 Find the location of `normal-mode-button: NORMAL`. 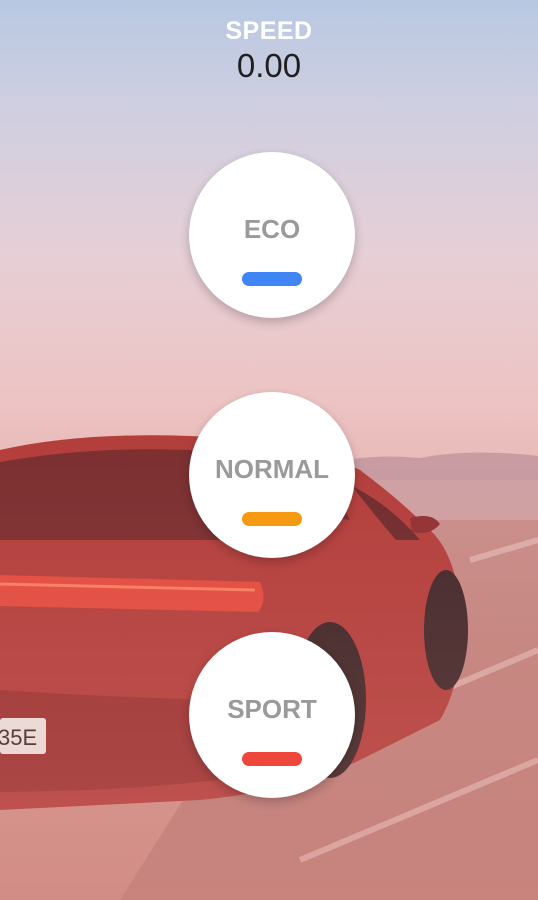

normal-mode-button: NORMAL is located at coordinates (272, 475).